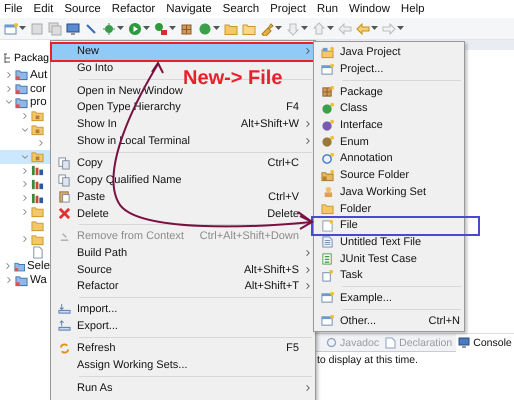 This screenshot has width=514, height=400. What do you see at coordinates (135, 29) in the screenshot?
I see `run-icon` at bounding box center [135, 29].